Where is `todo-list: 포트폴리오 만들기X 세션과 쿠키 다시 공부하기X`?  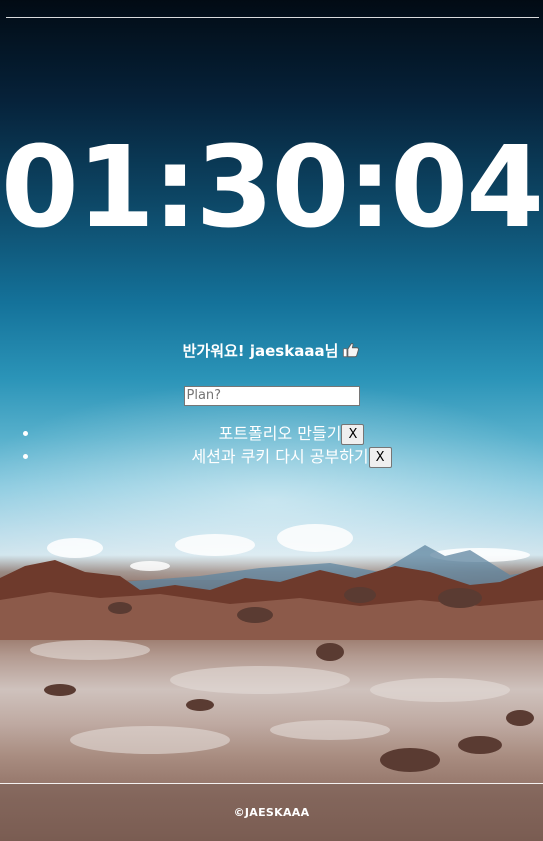 todo-list: 포트폴리오 만들기X 세션과 쿠키 다시 공부하기X is located at coordinates (271, 445).